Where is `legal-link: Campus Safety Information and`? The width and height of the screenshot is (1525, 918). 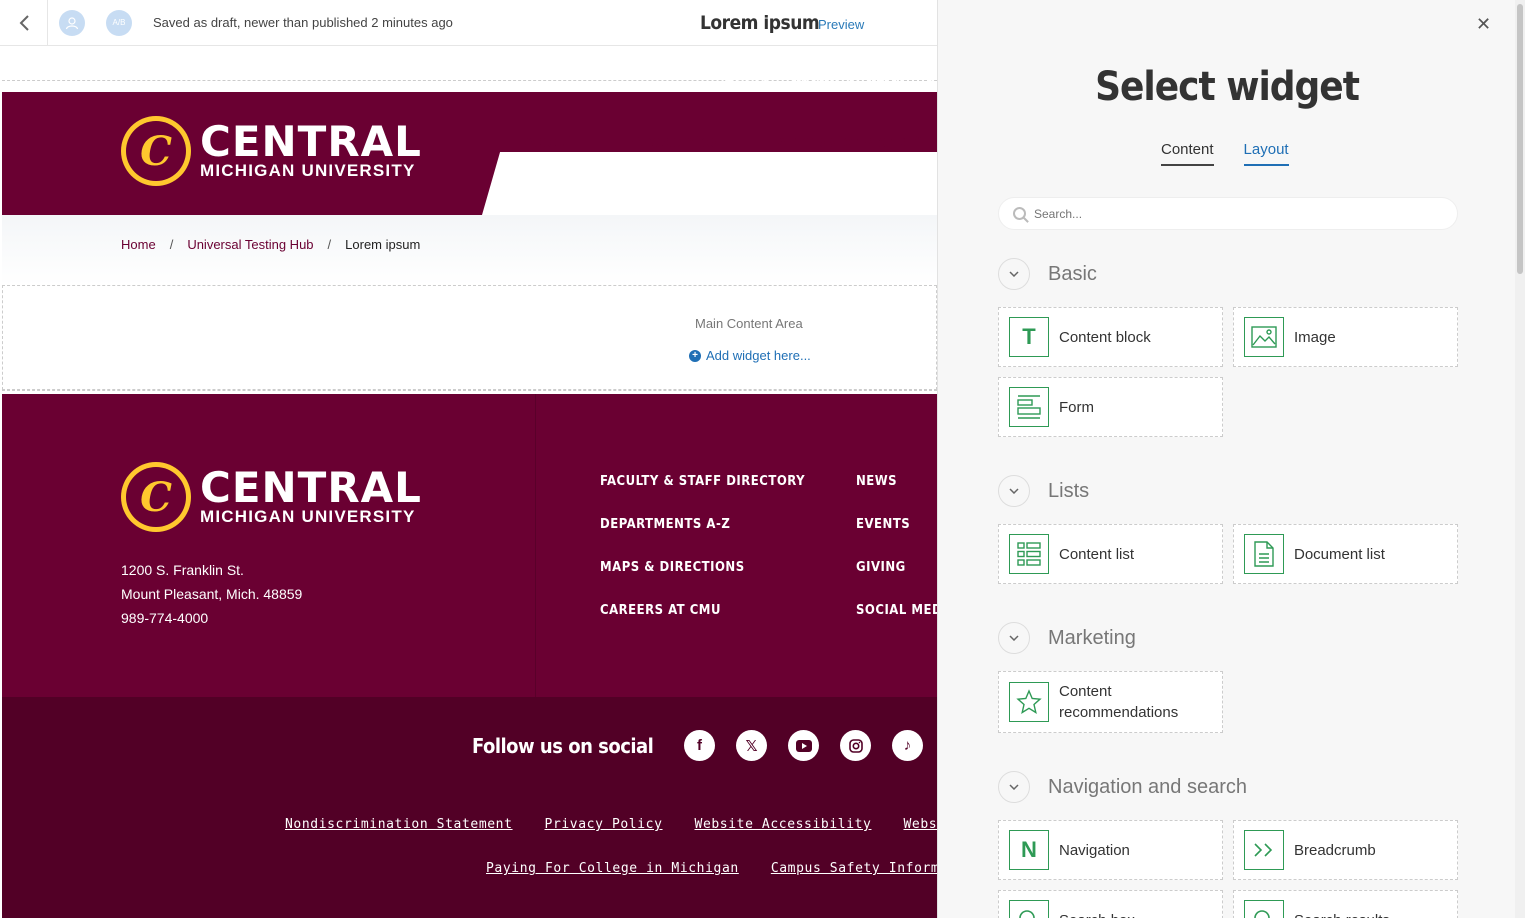 legal-link: Campus Safety Information and is located at coordinates (854, 868).